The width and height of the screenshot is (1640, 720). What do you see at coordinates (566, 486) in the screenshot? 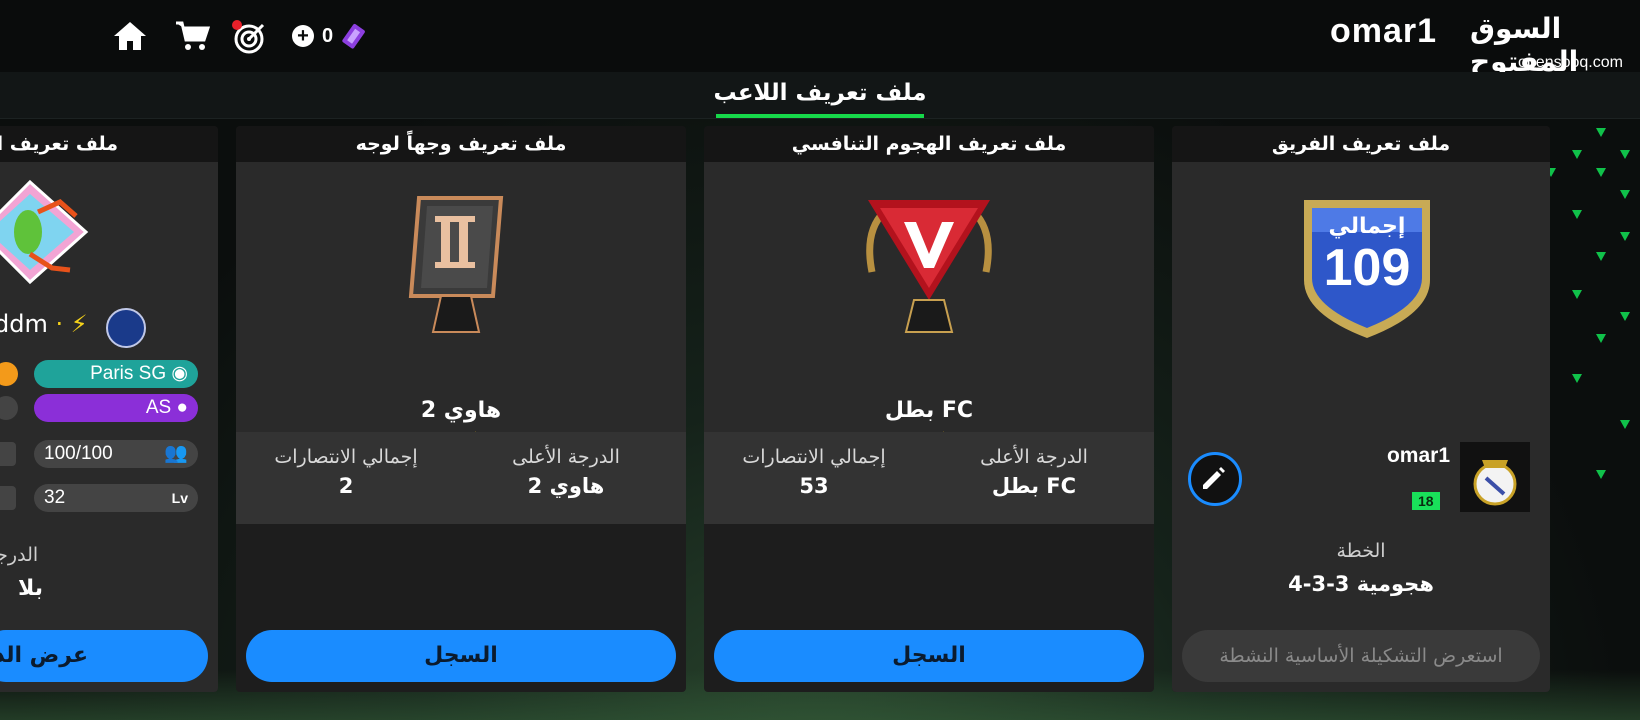
I see `h2h-highest-value: هاوي 2` at bounding box center [566, 486].